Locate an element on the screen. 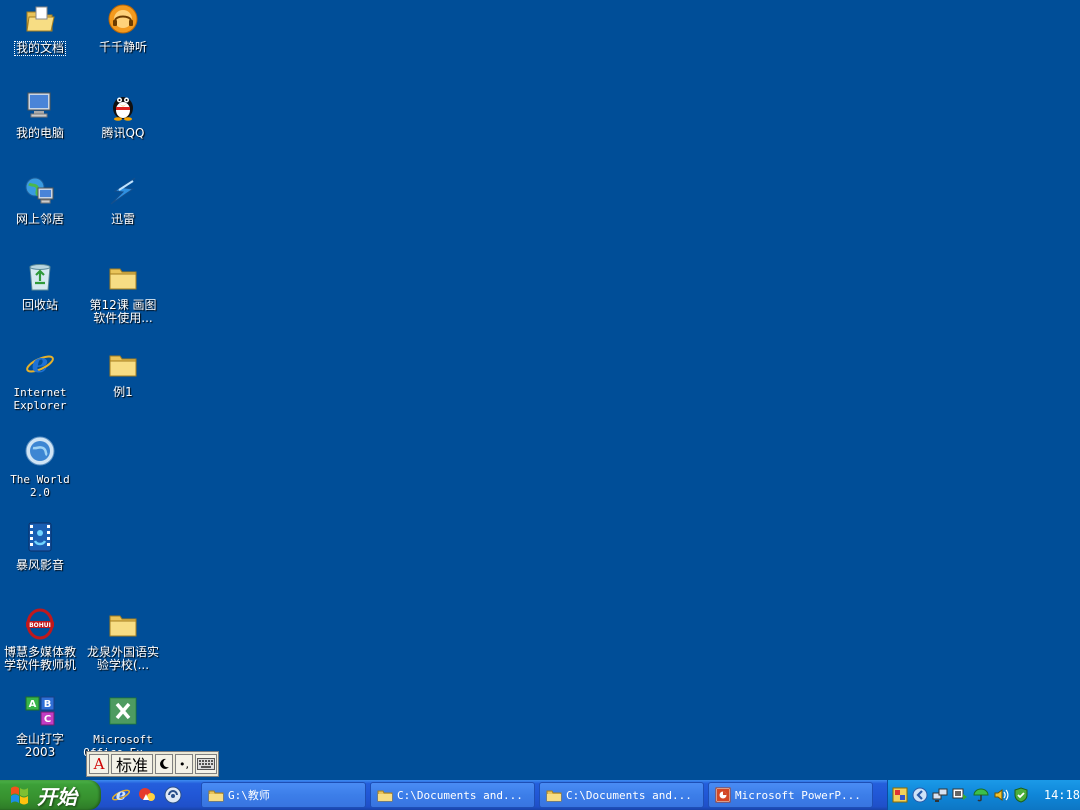 The width and height of the screenshot is (1080, 810). ime-a-label: A is located at coordinates (99, 764).